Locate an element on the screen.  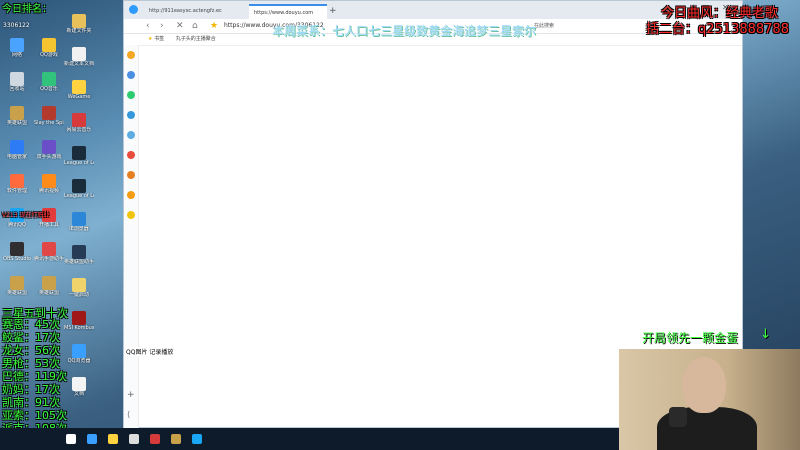
new-tab-button: + is located at coordinates (335, 11).